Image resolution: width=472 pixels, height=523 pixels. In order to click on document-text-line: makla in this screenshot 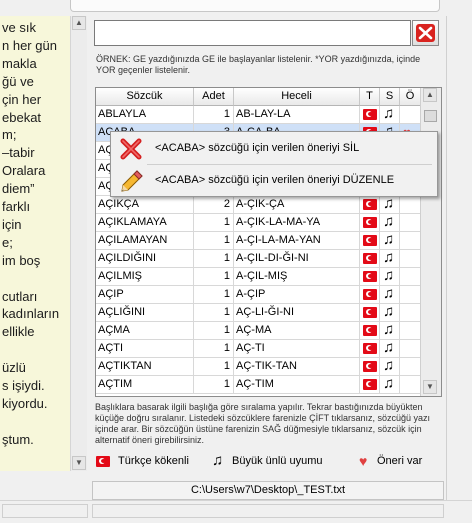, I will do `click(19, 63)`.